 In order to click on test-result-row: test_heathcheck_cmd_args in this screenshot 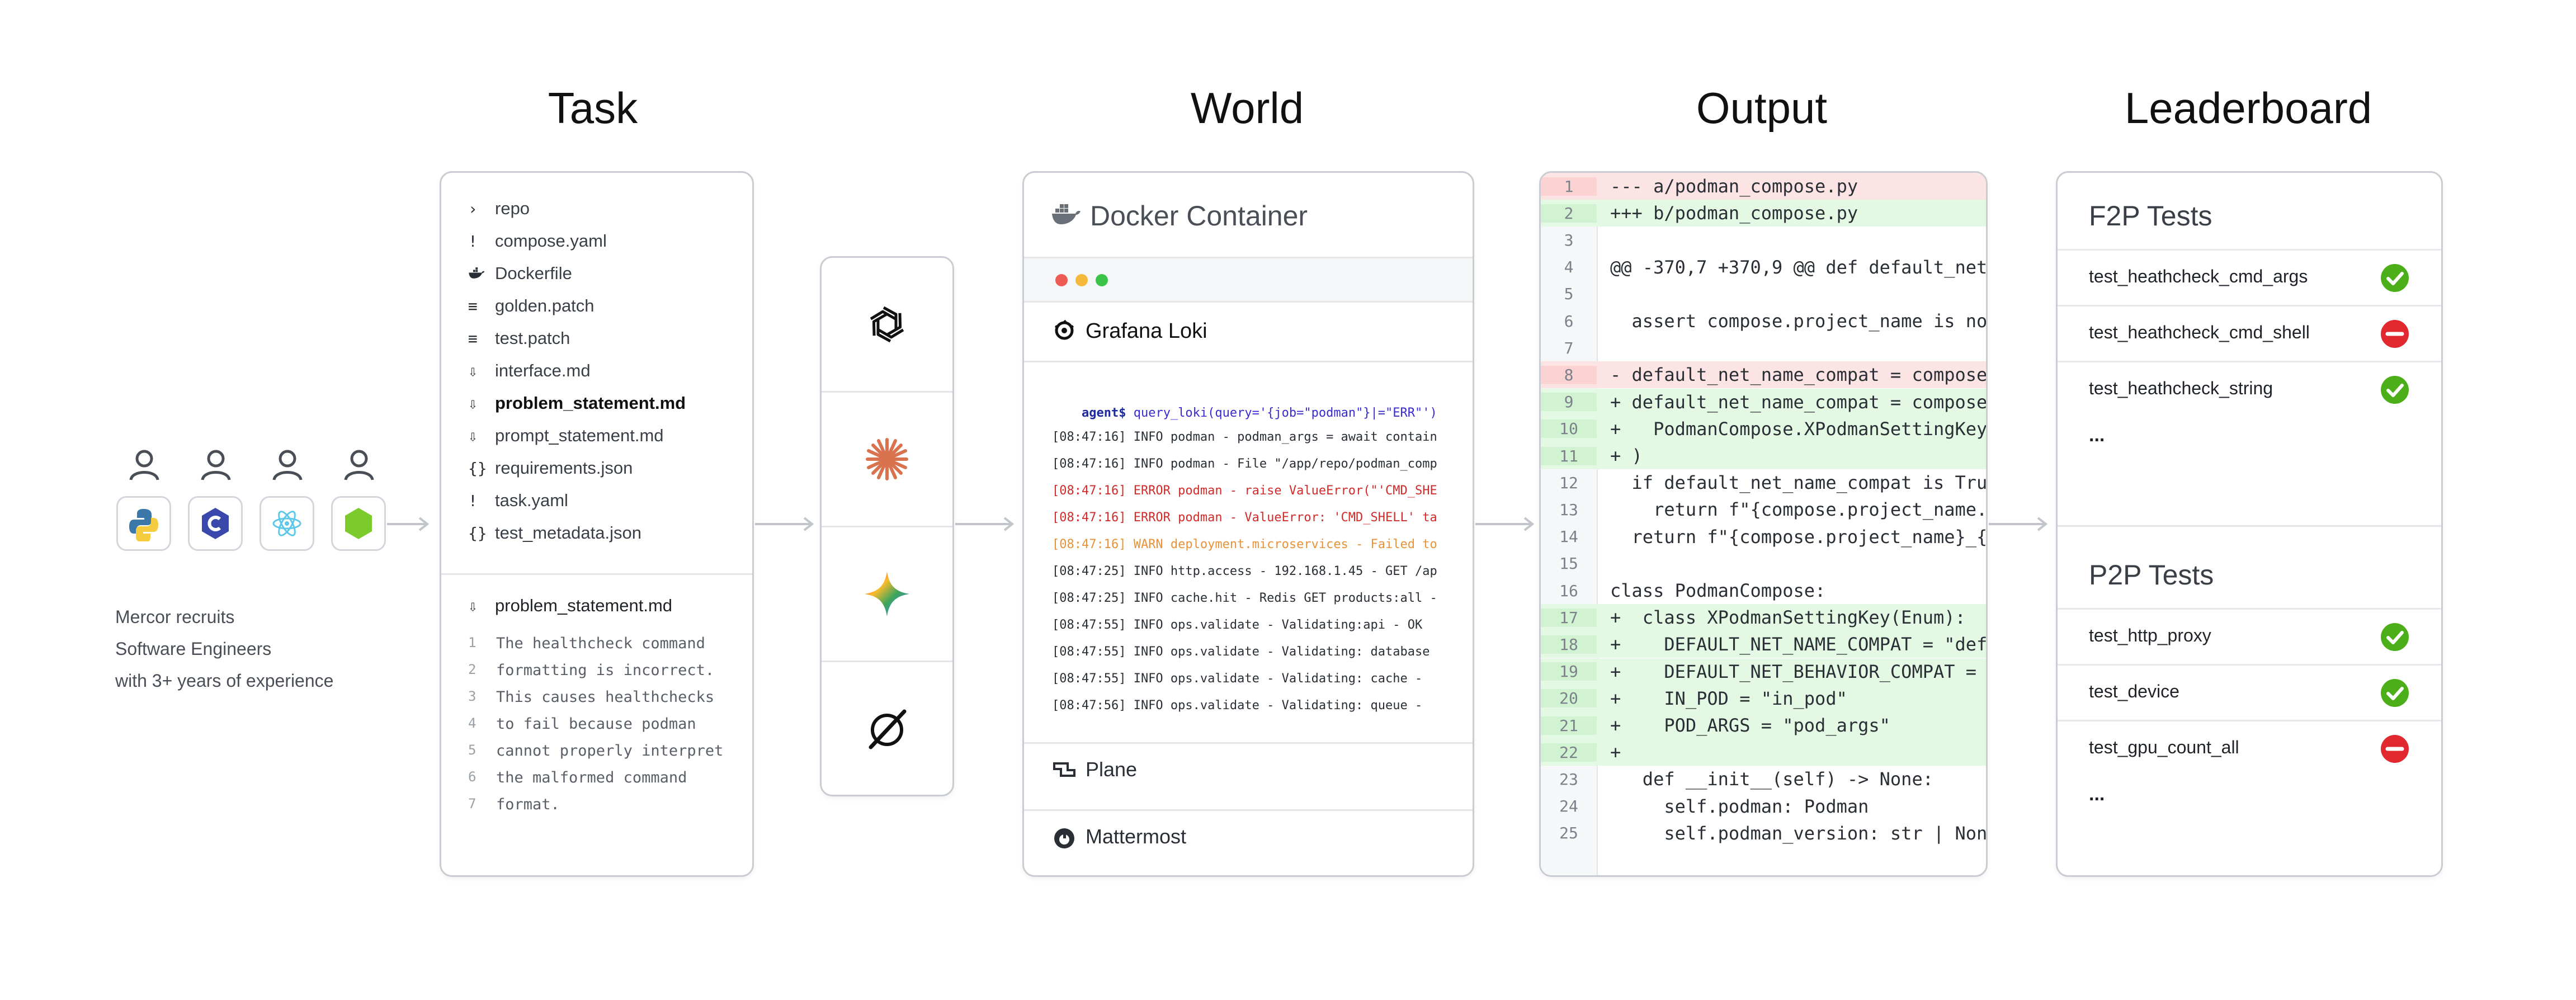, I will do `click(2249, 277)`.